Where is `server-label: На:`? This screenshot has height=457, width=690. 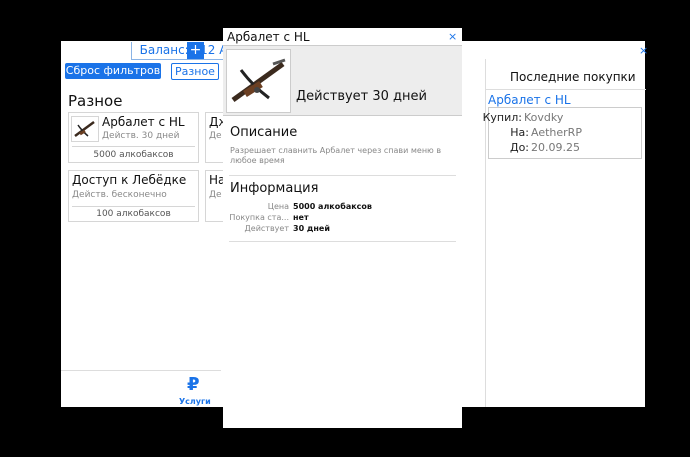 server-label: На: is located at coordinates (519, 132).